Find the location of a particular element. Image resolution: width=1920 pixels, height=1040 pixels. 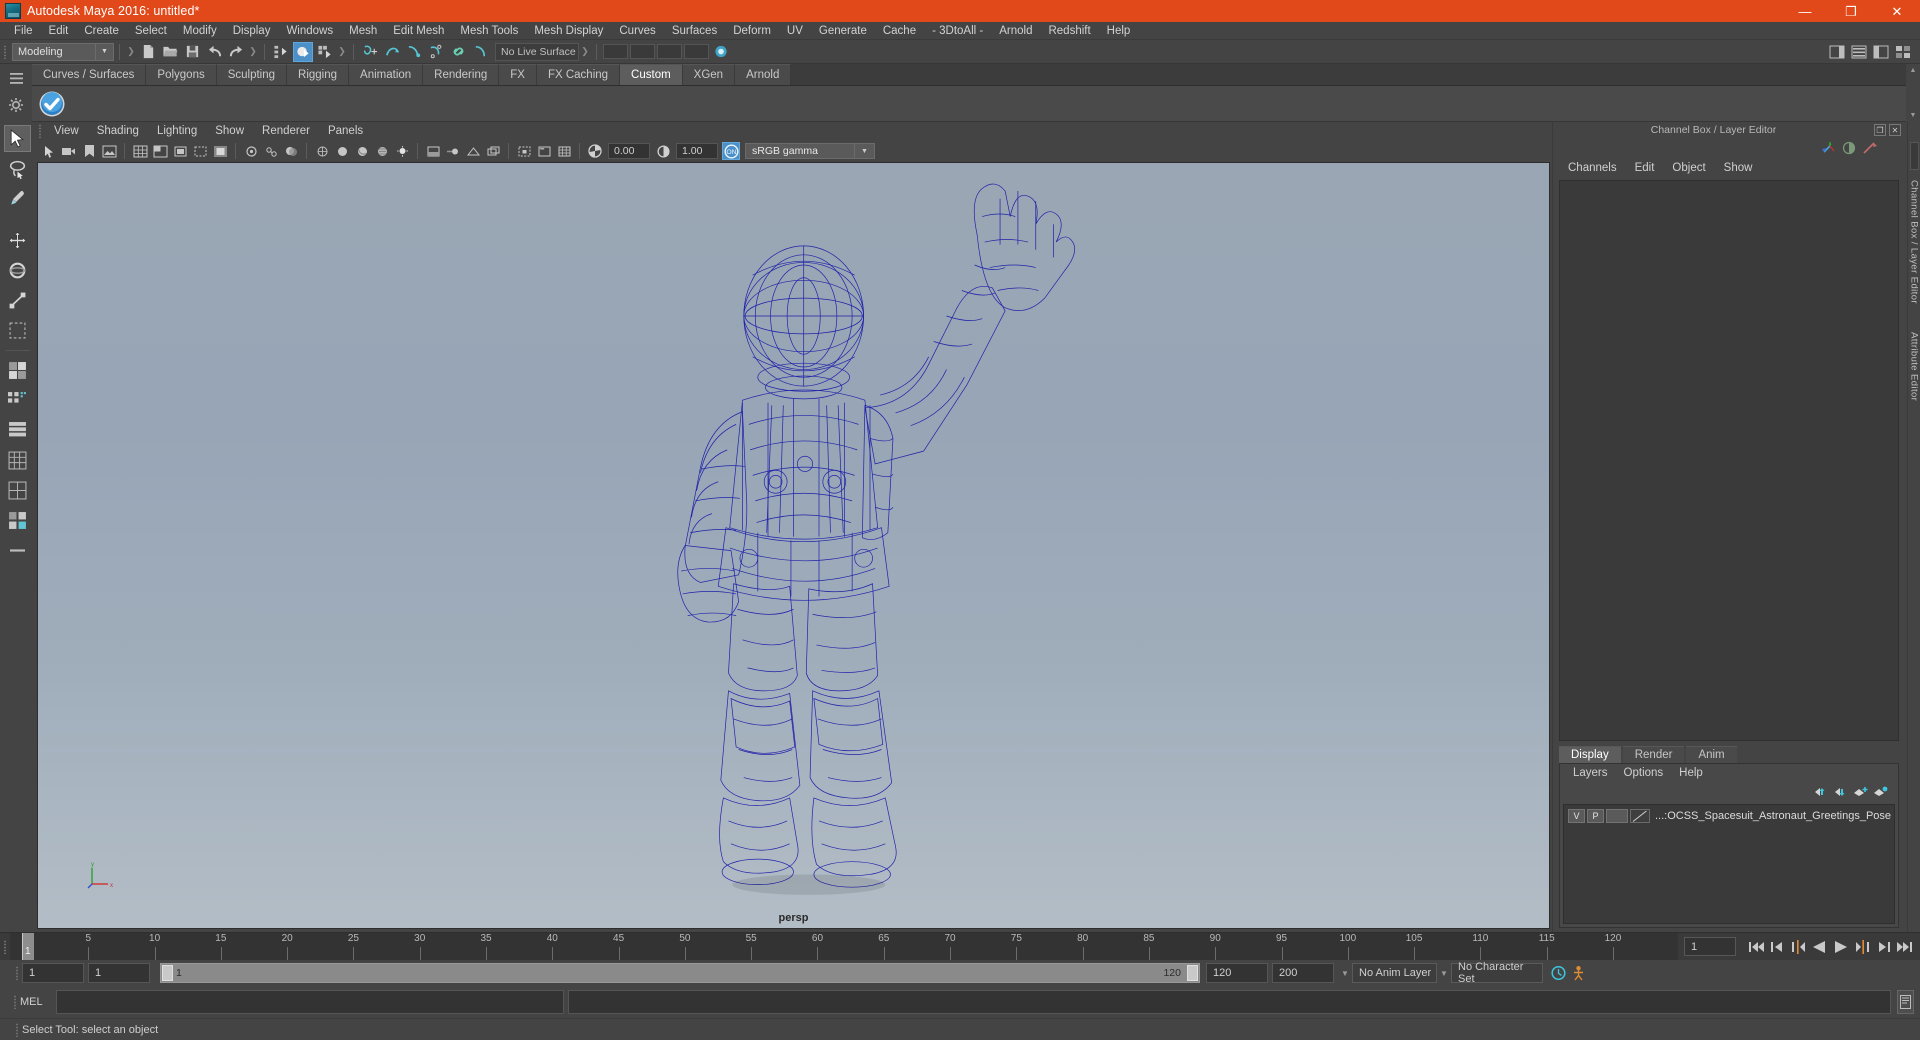

resolution-gate-icon is located at coordinates (200, 151).